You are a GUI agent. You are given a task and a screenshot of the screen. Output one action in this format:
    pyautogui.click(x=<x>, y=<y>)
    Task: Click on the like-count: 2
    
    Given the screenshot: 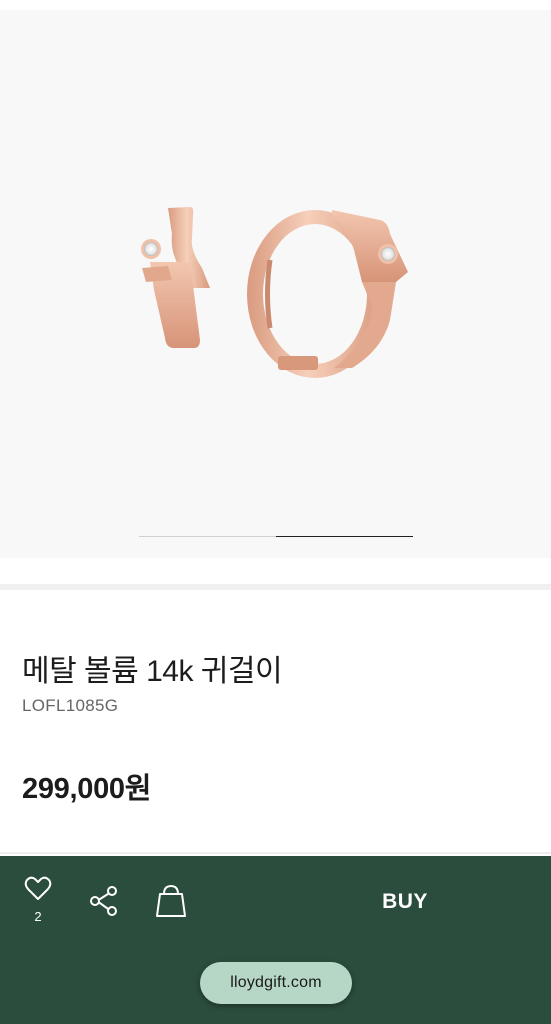 What is the action you would take?
    pyautogui.click(x=38, y=916)
    